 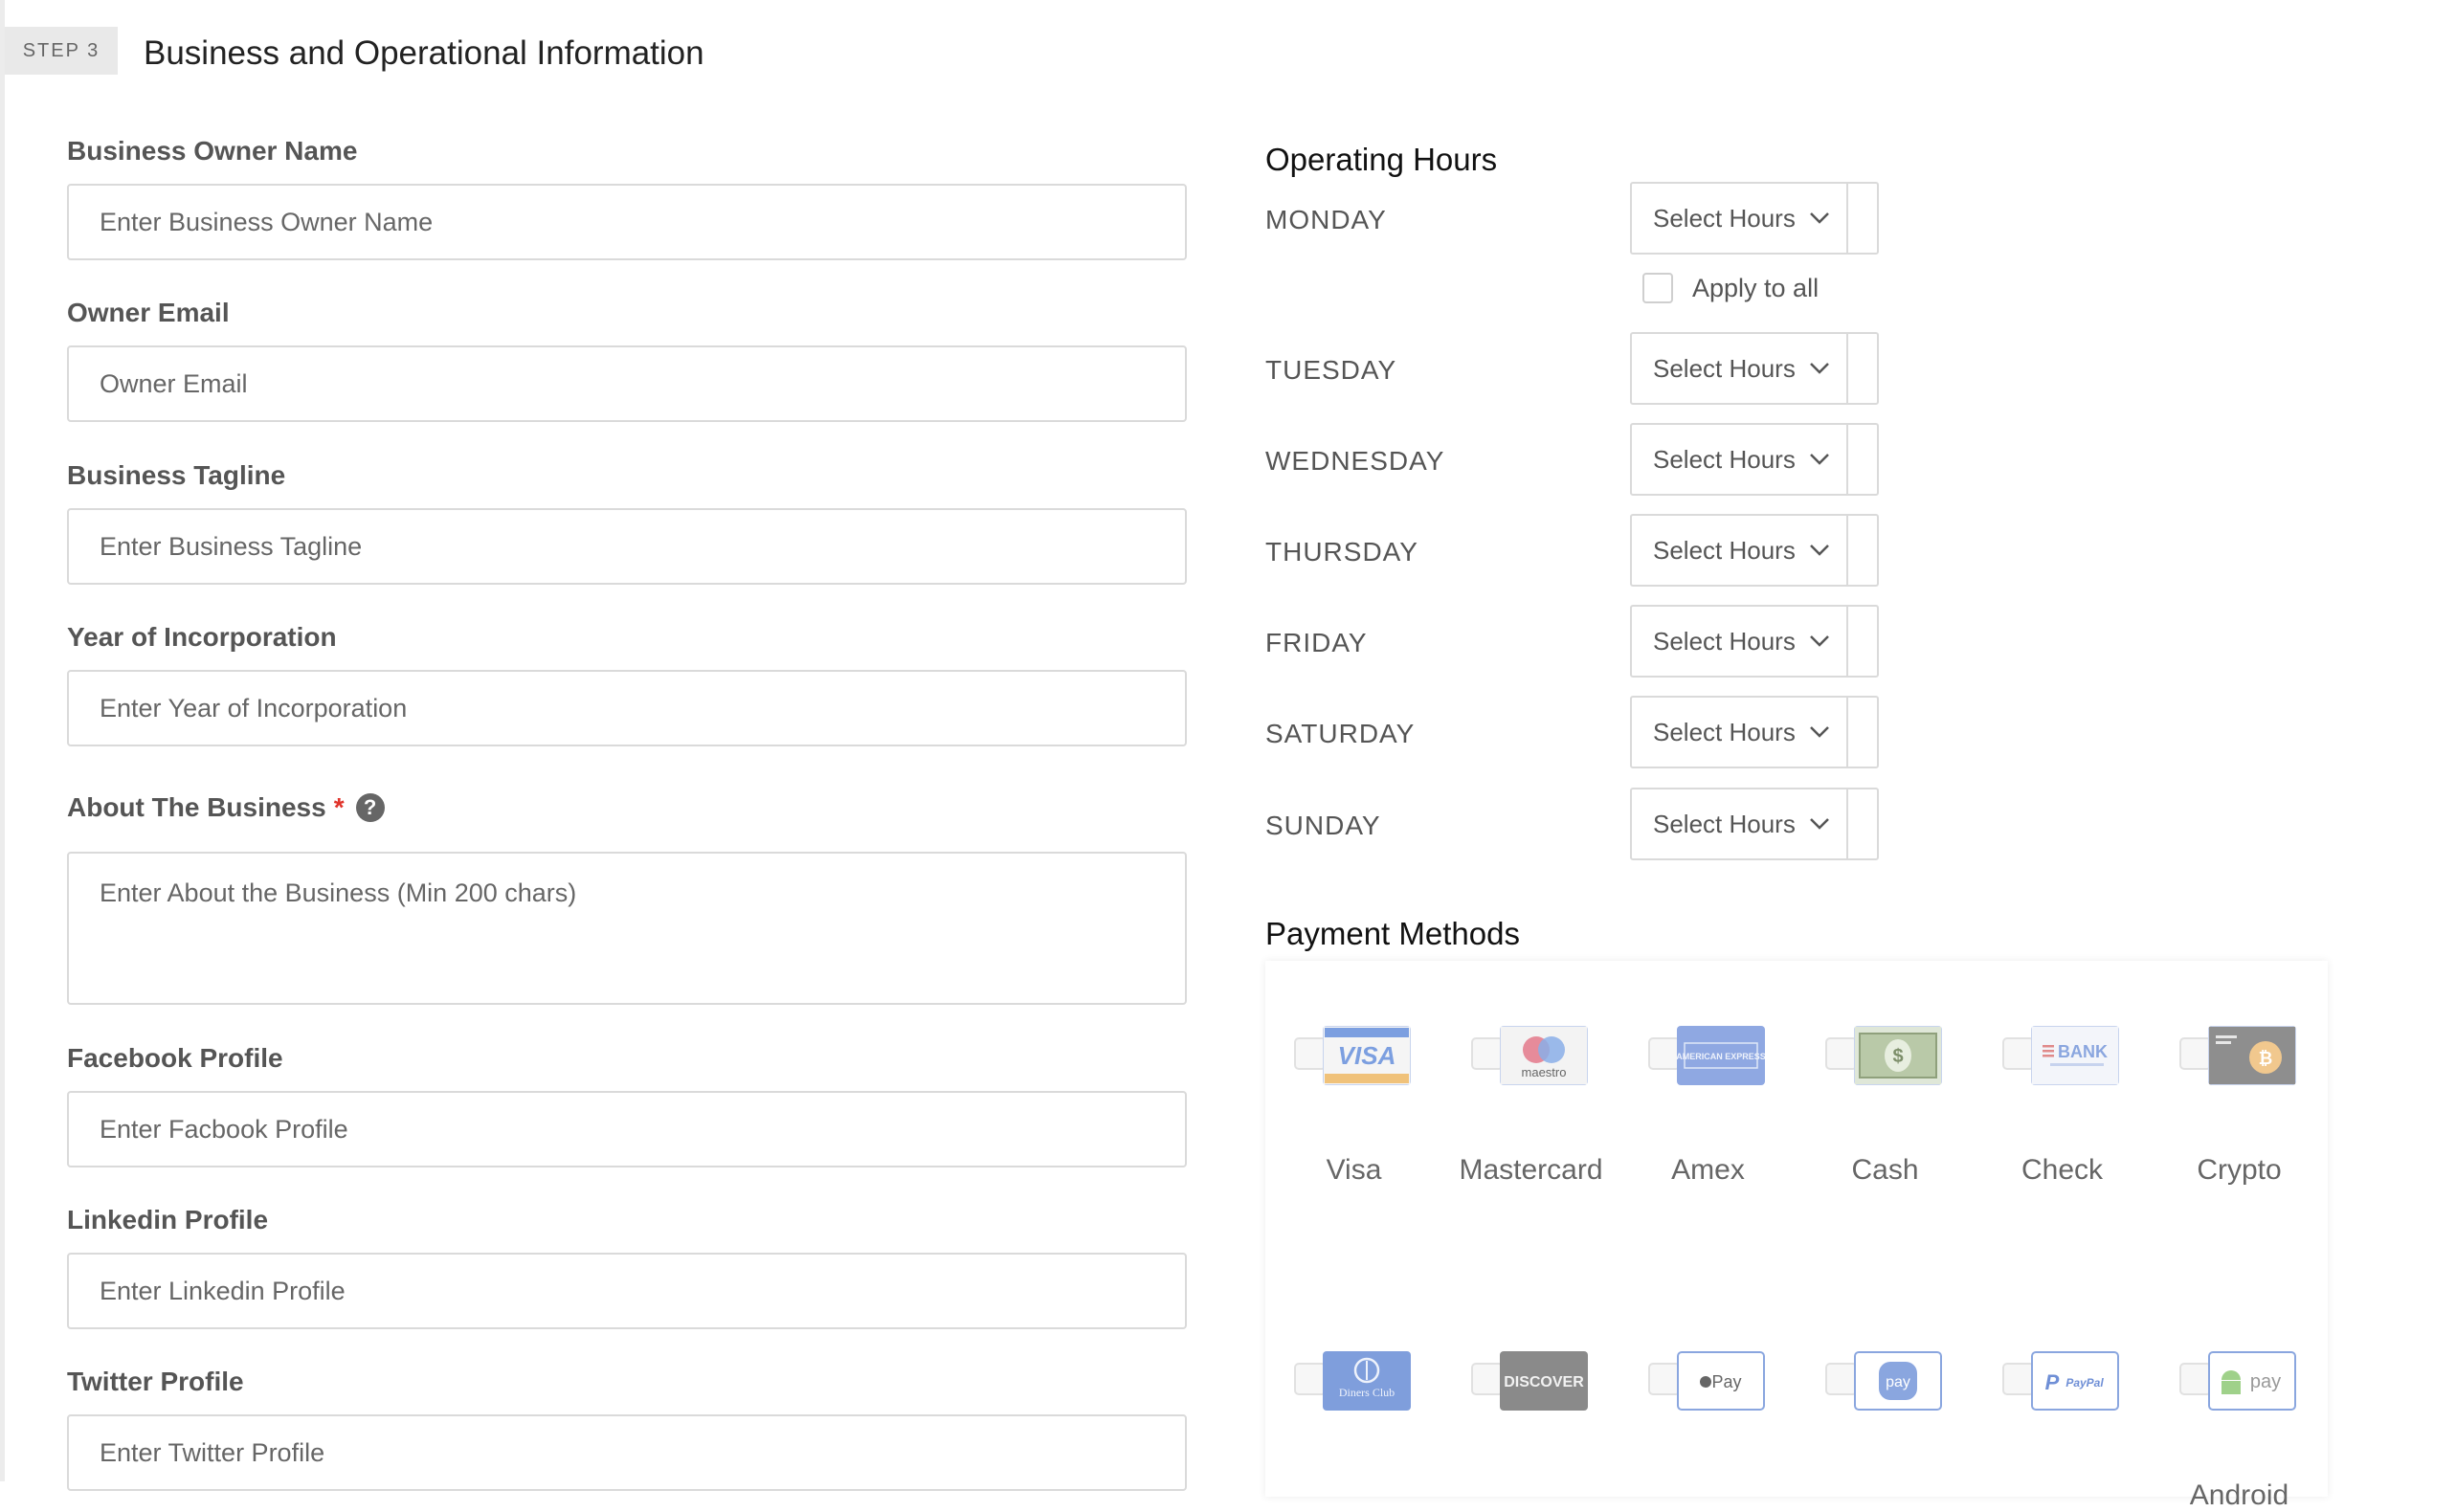 What do you see at coordinates (627, 1452) in the screenshot?
I see `twitter-profile-input` at bounding box center [627, 1452].